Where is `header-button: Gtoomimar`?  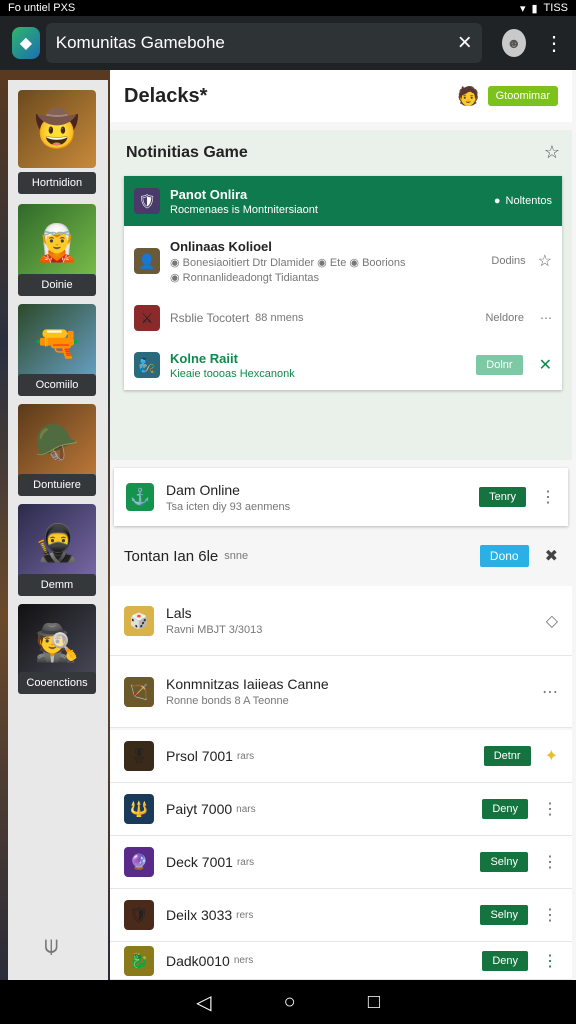 header-button: Gtoomimar is located at coordinates (522, 96).